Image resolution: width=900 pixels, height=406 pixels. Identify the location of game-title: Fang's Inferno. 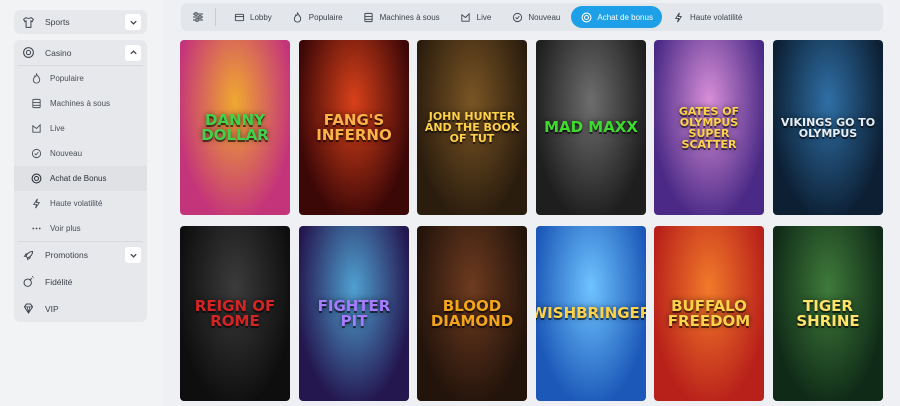
(354, 127).